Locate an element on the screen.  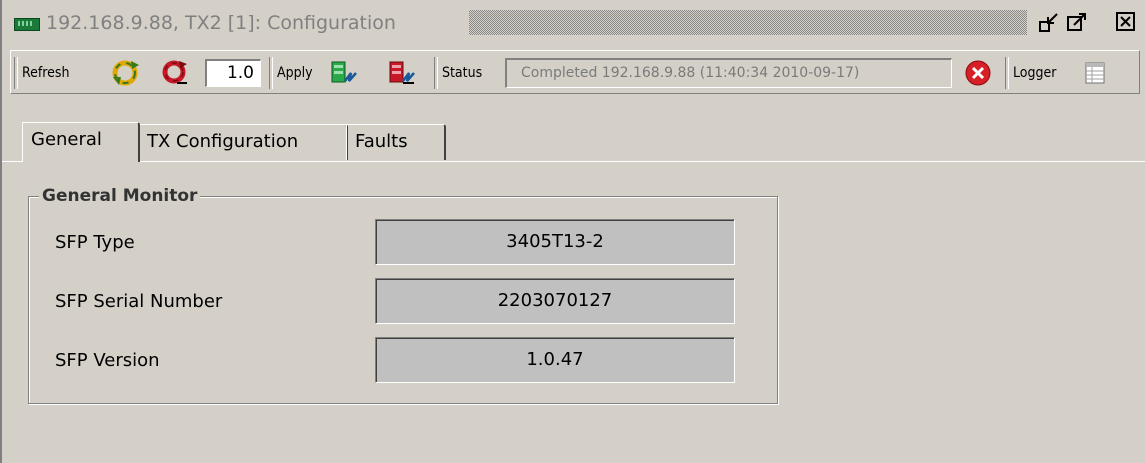
apply-green-icon is located at coordinates (344, 73).